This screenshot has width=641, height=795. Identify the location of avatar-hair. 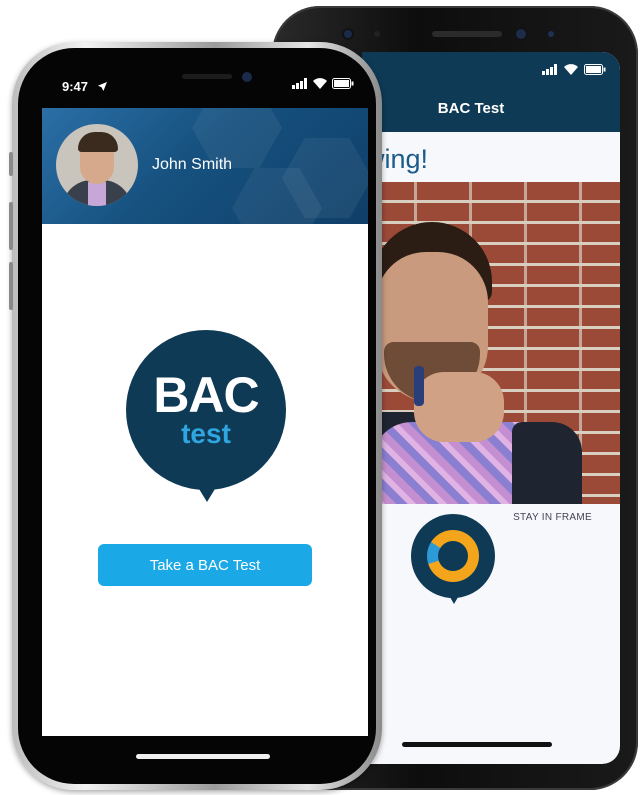
(98, 142).